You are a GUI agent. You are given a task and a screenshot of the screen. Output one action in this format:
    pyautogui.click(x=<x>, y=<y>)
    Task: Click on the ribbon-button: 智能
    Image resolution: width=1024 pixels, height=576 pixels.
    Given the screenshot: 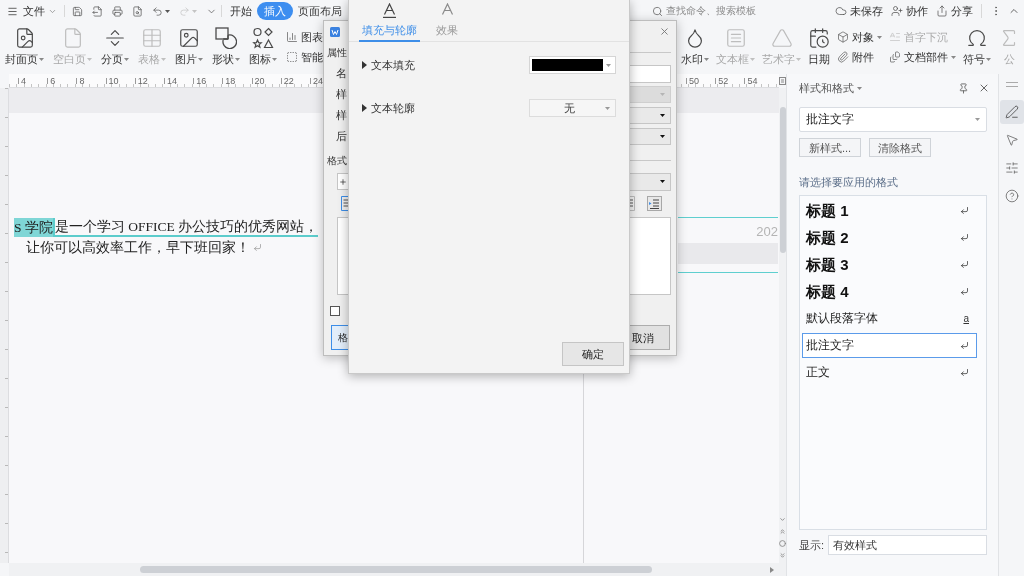 What is the action you would take?
    pyautogui.click(x=304, y=57)
    